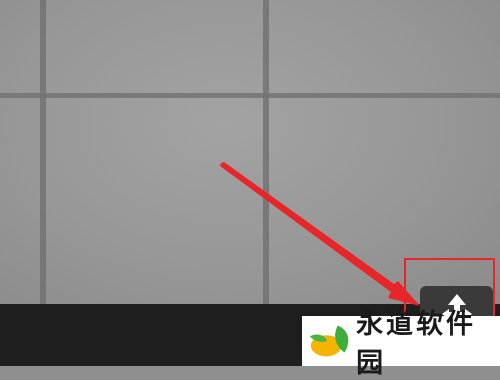 Image resolution: width=500 pixels, height=380 pixels. Describe the element at coordinates (416, 344) in the screenshot. I see `watermark-text: 永道软件园` at that location.